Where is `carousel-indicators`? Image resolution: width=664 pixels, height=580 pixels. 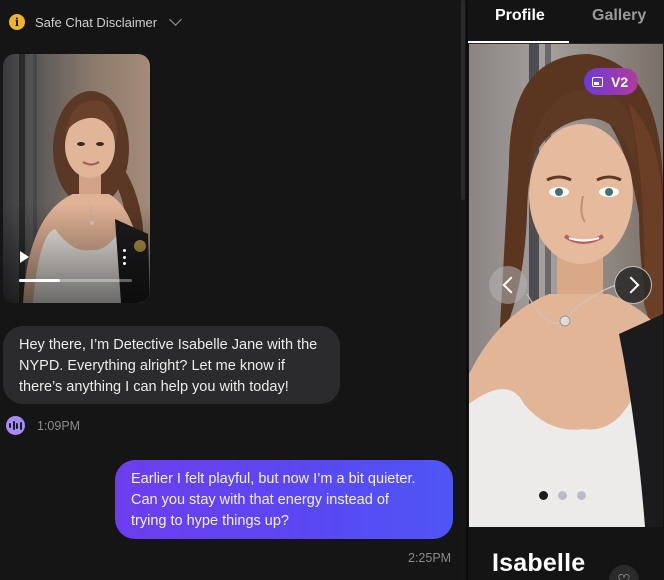 carousel-indicators is located at coordinates (562, 495).